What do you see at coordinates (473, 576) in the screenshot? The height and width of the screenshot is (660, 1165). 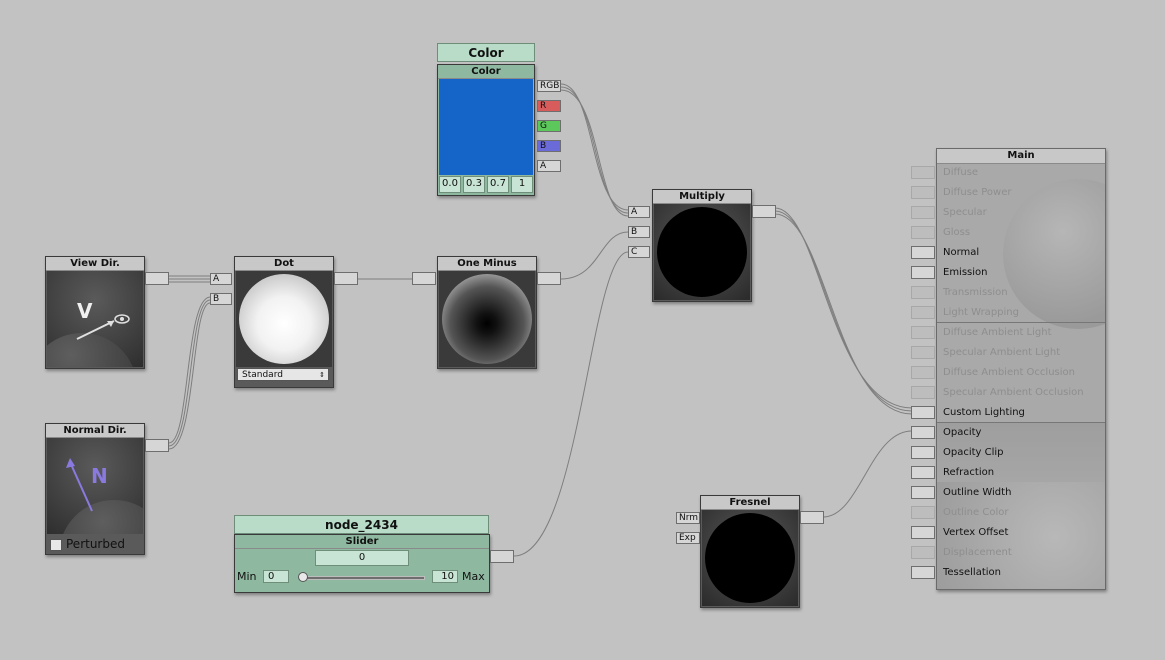 I see `slider-max-label: Max` at bounding box center [473, 576].